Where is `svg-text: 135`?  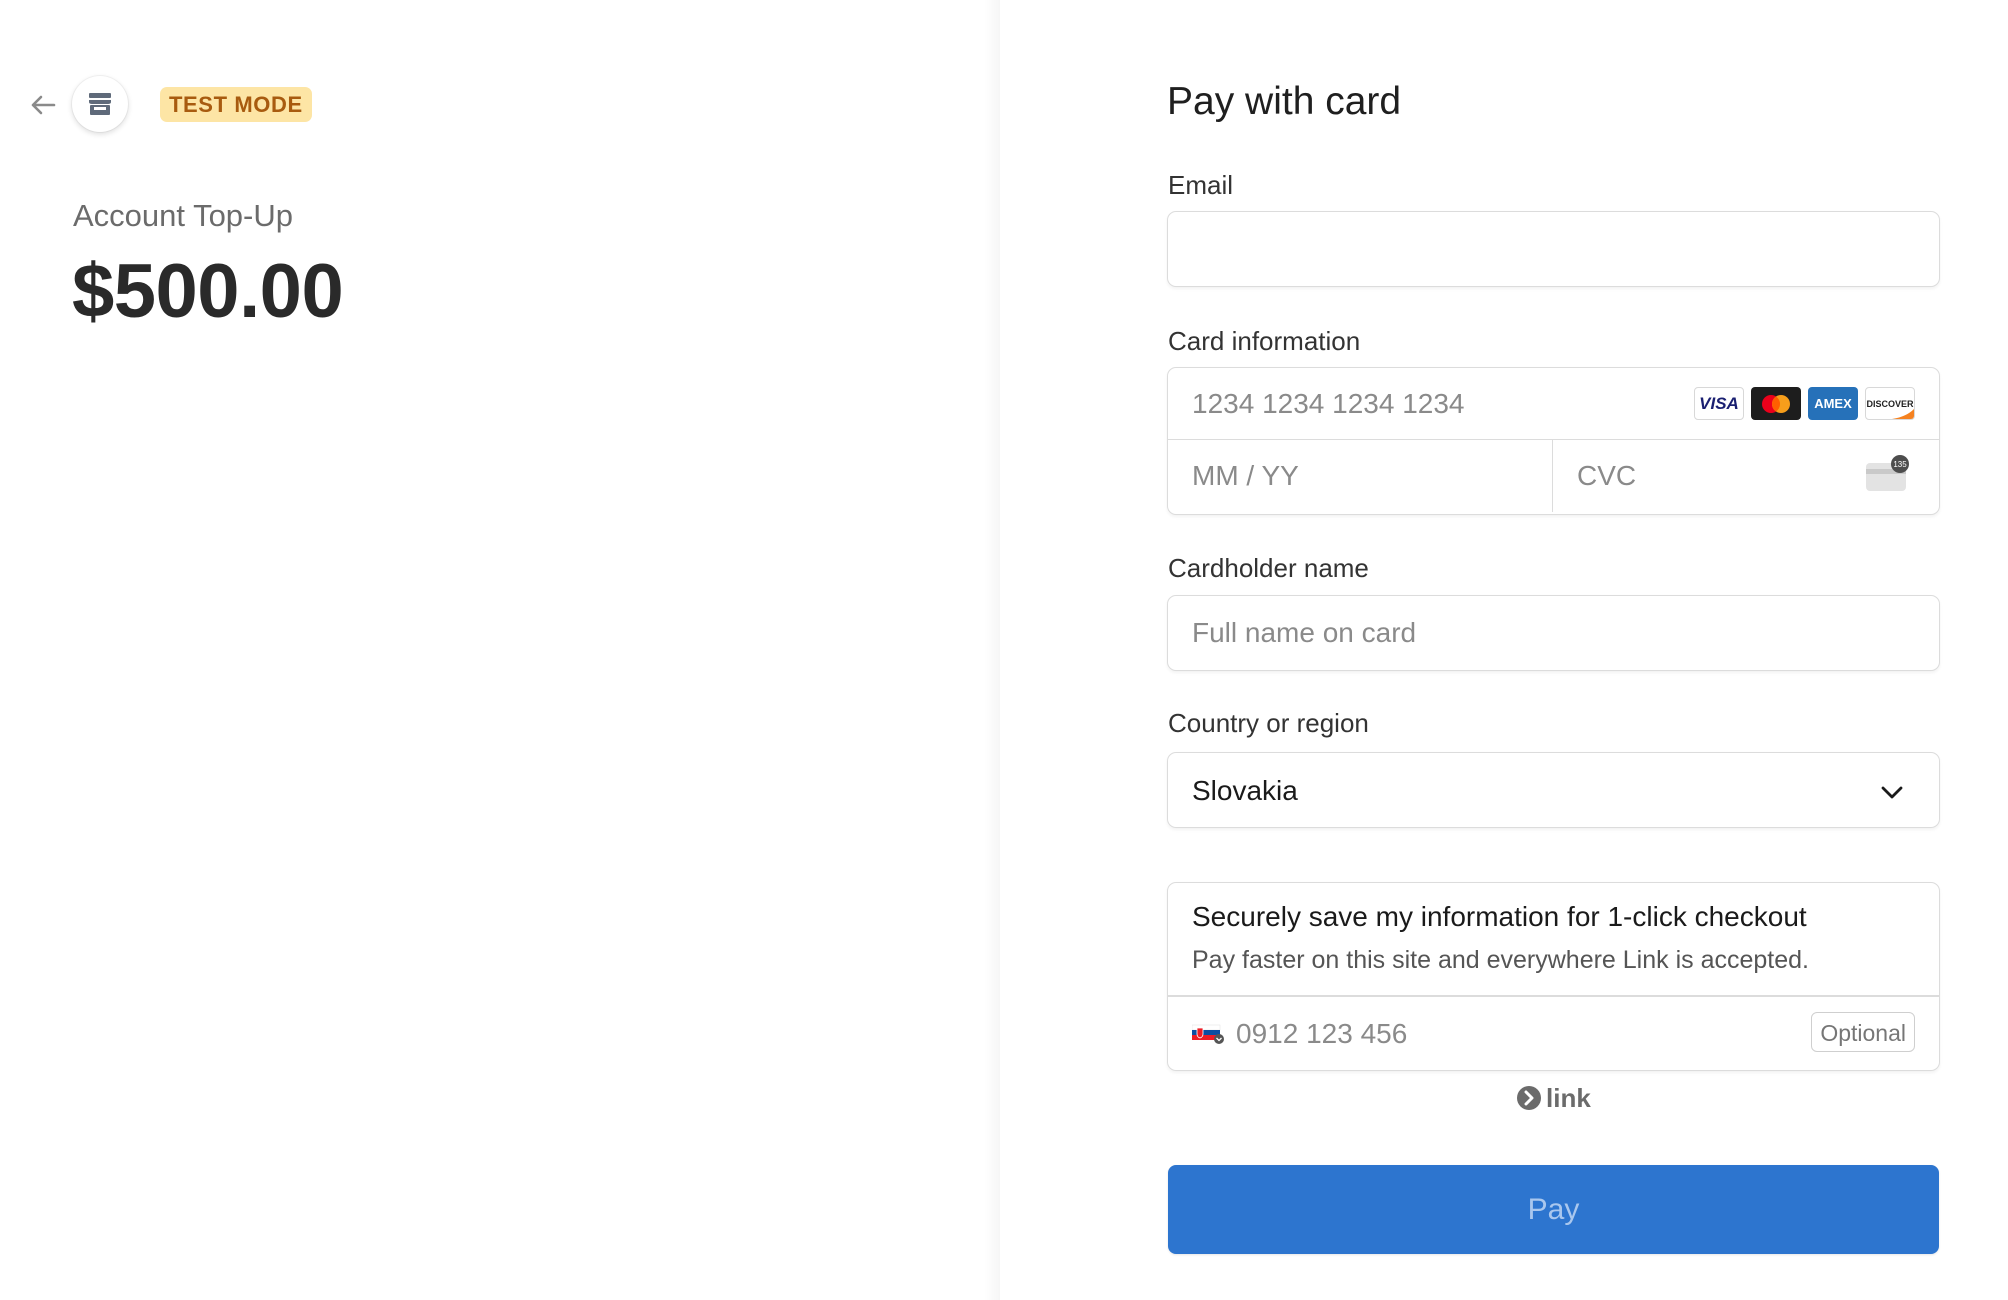
svg-text: 135 is located at coordinates (1900, 464).